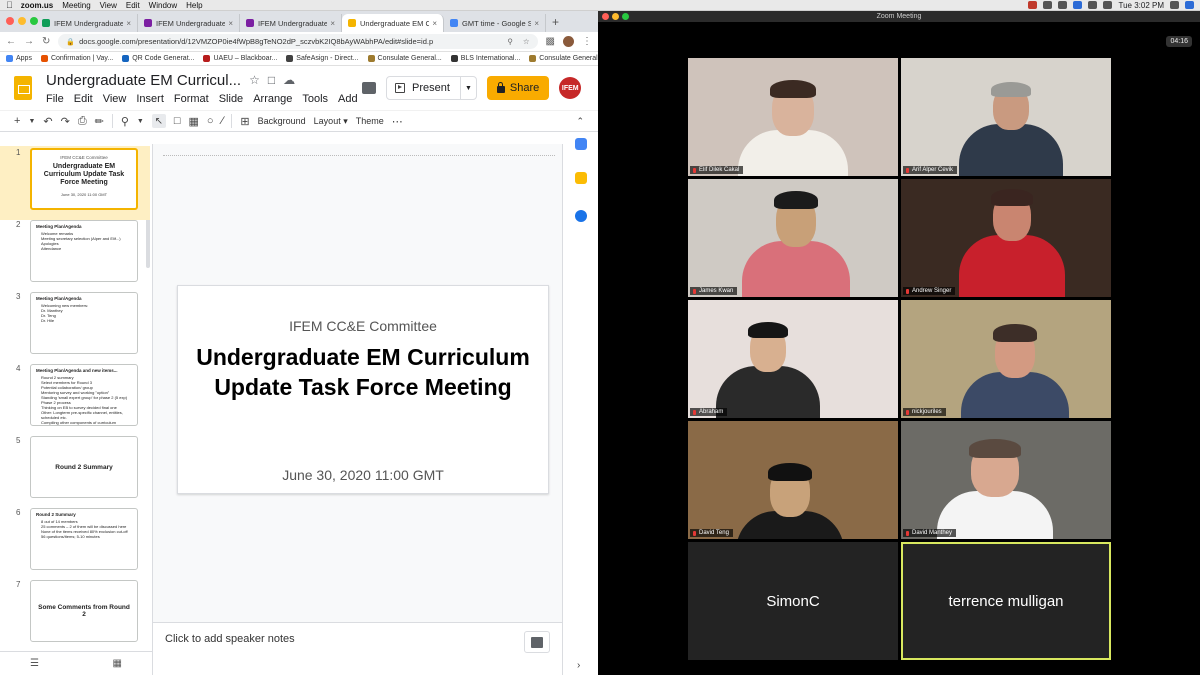 The image size is (1200, 675). Describe the element at coordinates (47, 121) in the screenshot. I see `undo-icon: ↶` at that location.